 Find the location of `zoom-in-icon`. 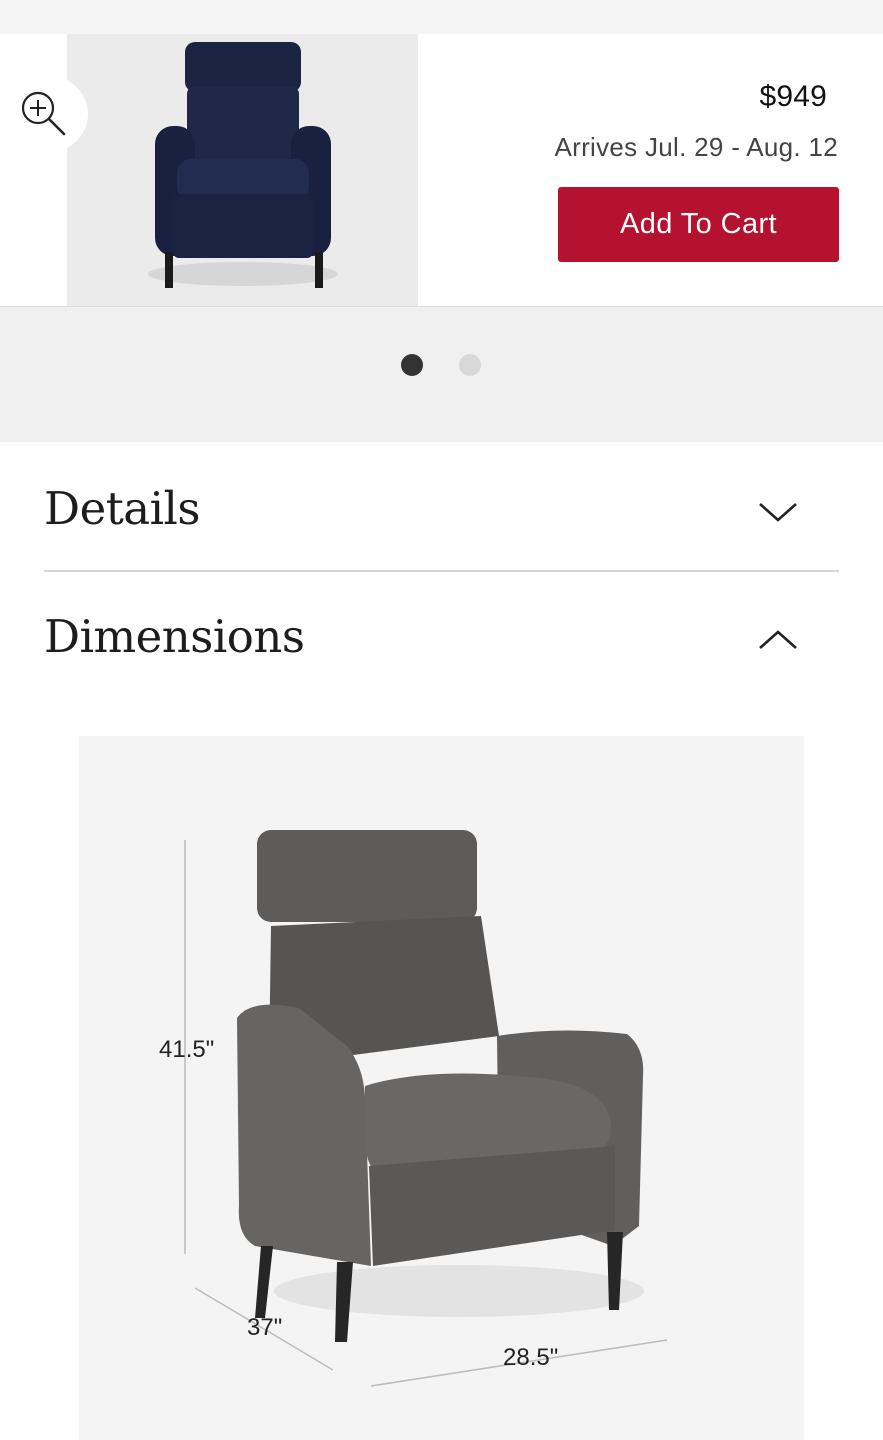

zoom-in-icon is located at coordinates (43, 113).